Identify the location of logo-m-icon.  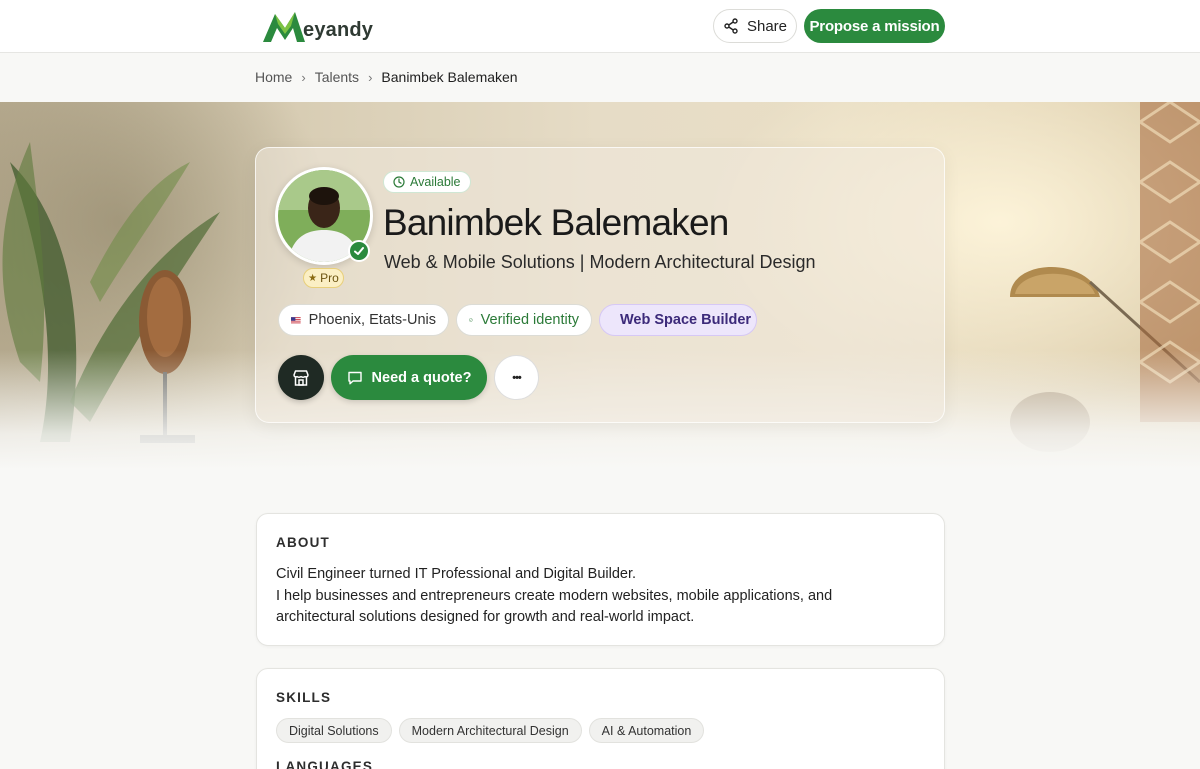
(284, 27).